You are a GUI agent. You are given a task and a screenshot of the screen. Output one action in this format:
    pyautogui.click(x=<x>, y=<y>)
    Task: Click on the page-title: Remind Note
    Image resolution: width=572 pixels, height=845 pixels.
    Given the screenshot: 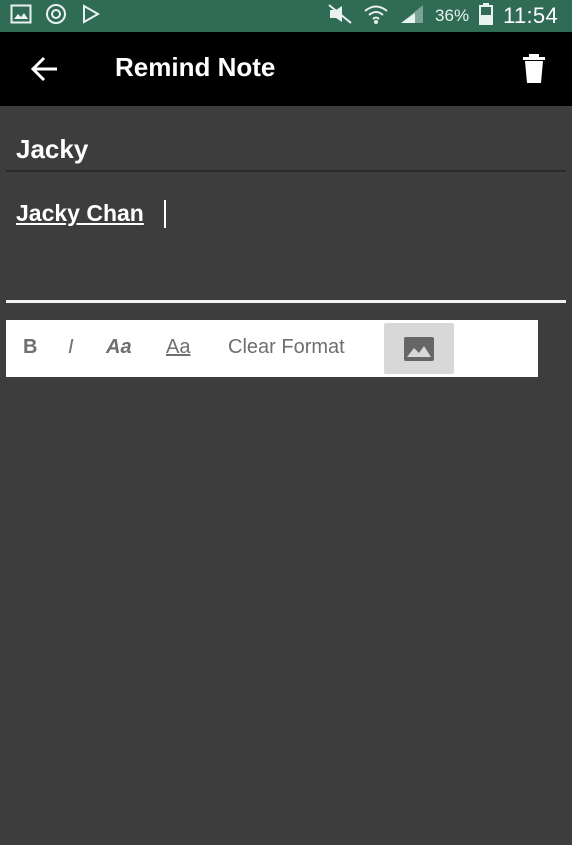 What is the action you would take?
    pyautogui.click(x=195, y=67)
    